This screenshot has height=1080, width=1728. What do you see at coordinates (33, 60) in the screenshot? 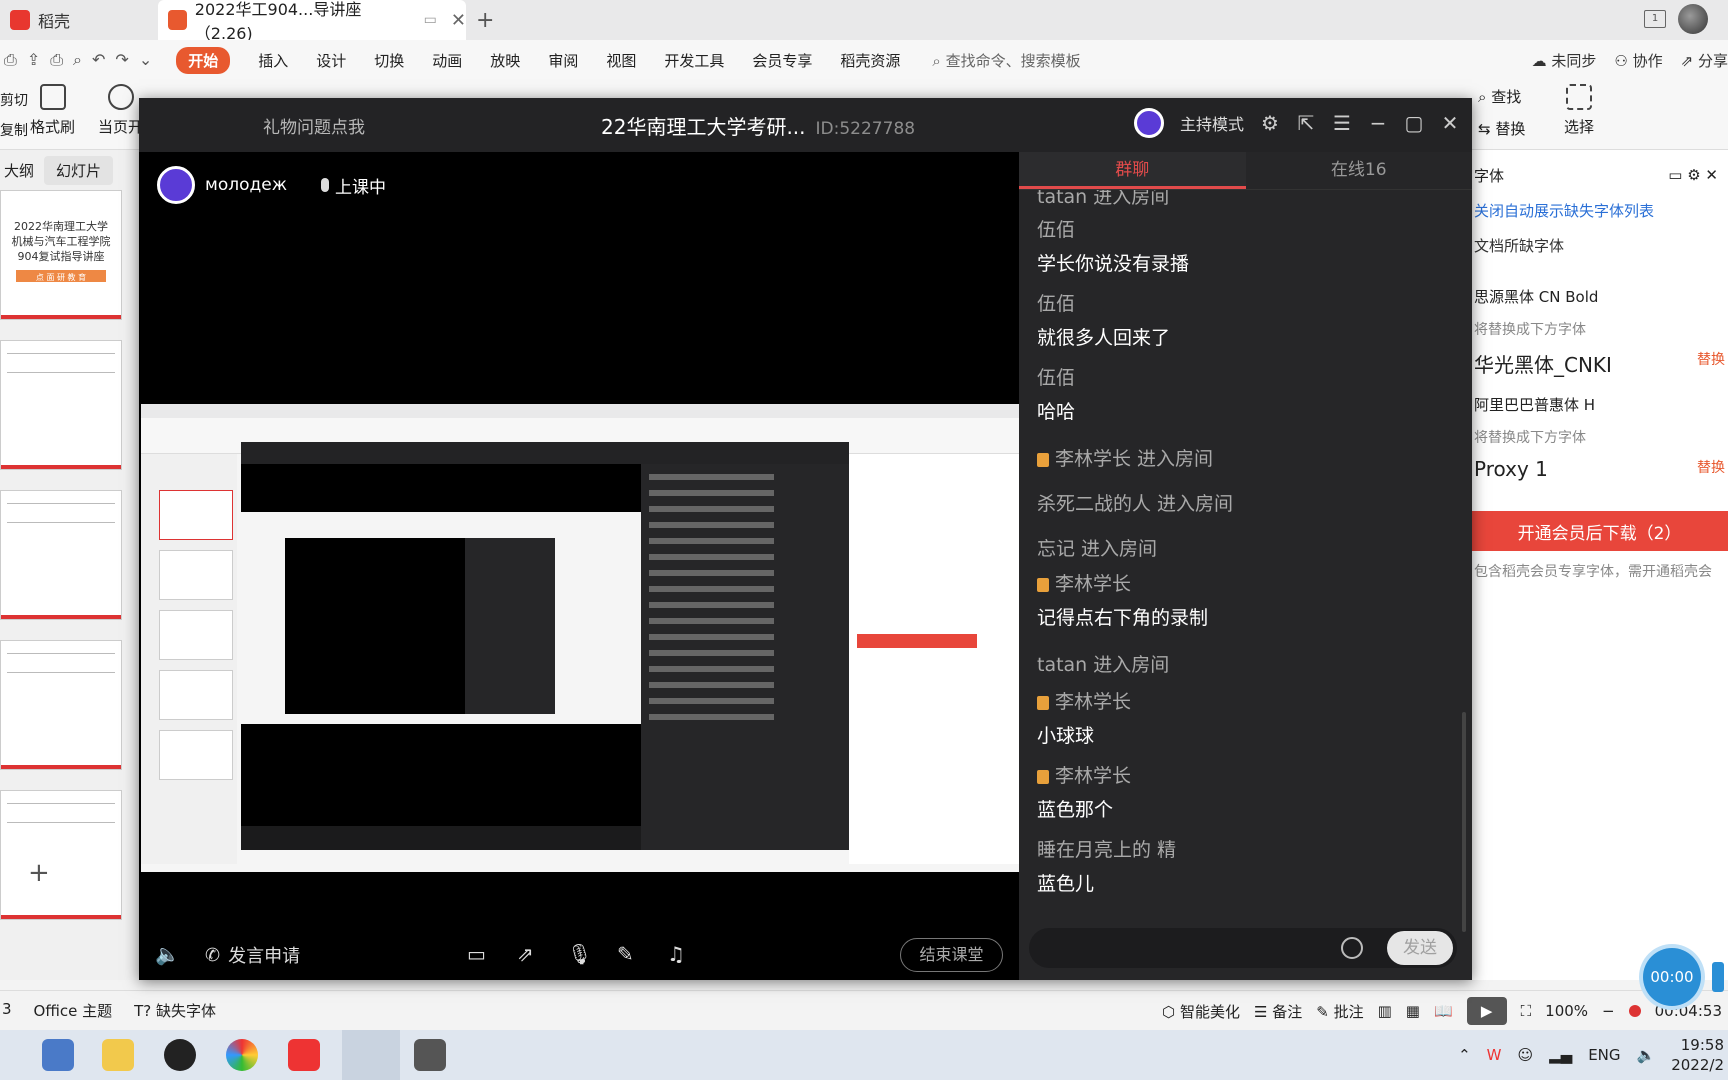
I see `export-icon: ⇪` at bounding box center [33, 60].